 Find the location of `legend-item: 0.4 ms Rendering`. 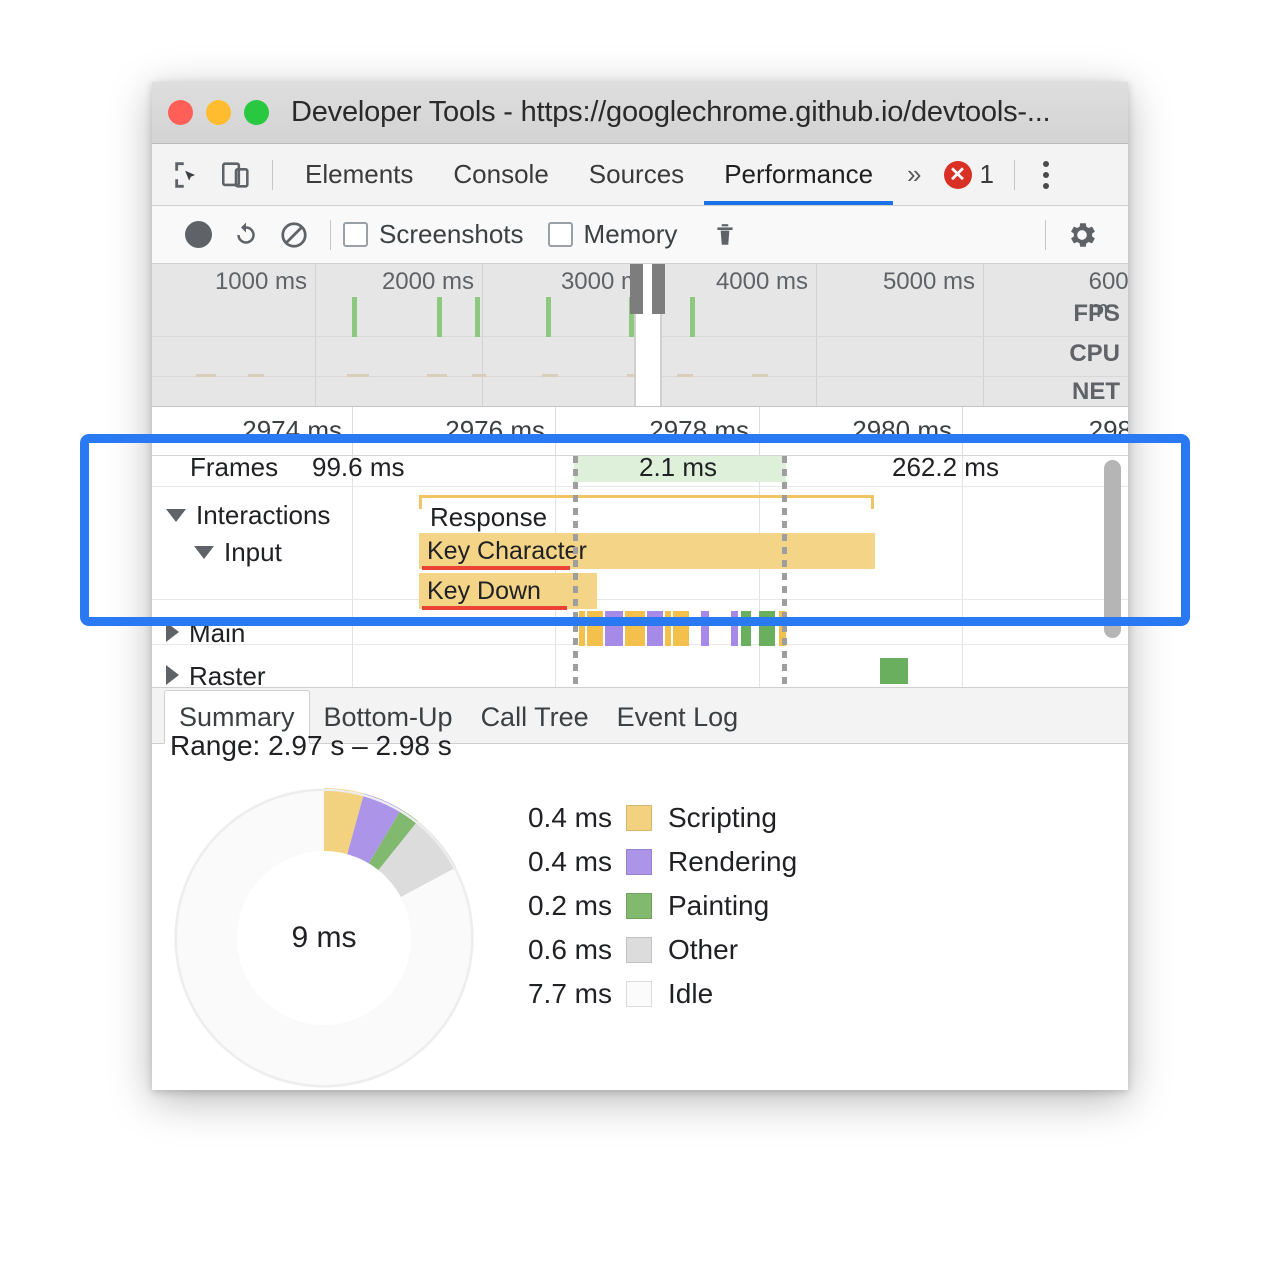

legend-item: 0.4 ms Rendering is located at coordinates (652, 862).